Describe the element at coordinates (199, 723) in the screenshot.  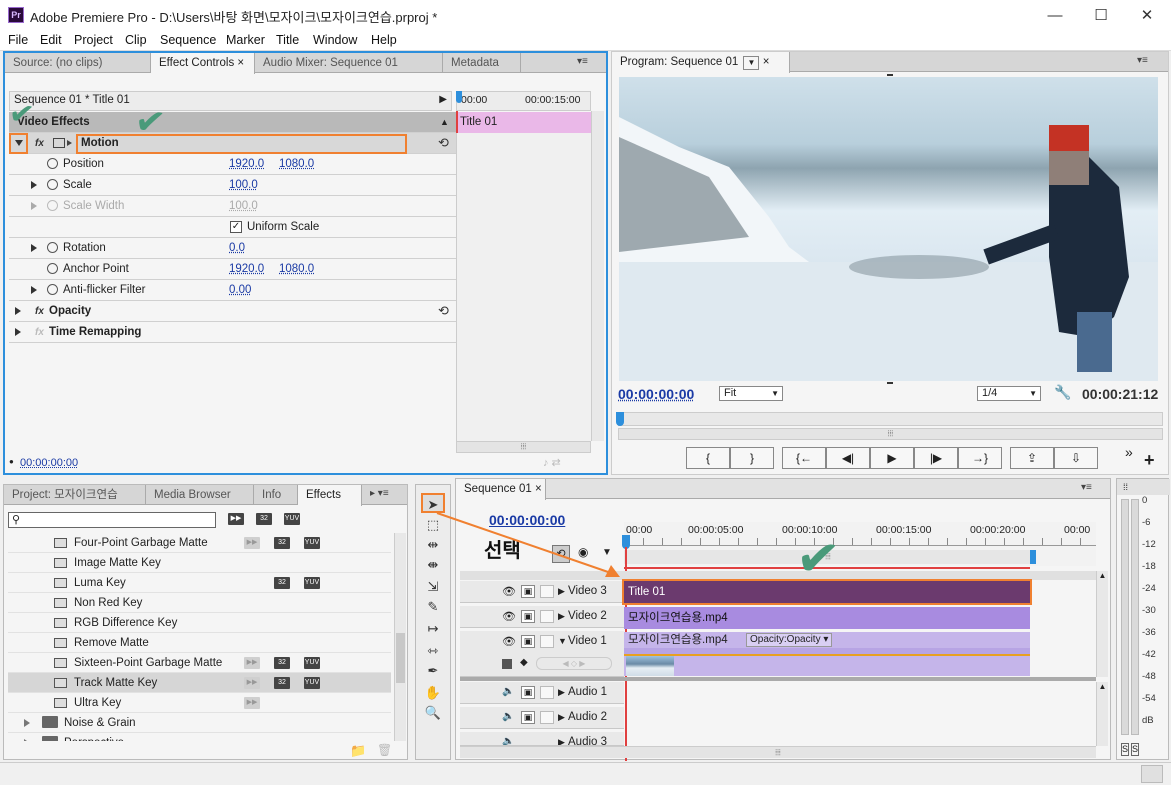
I see `effect-folder: Noise & Grain` at that location.